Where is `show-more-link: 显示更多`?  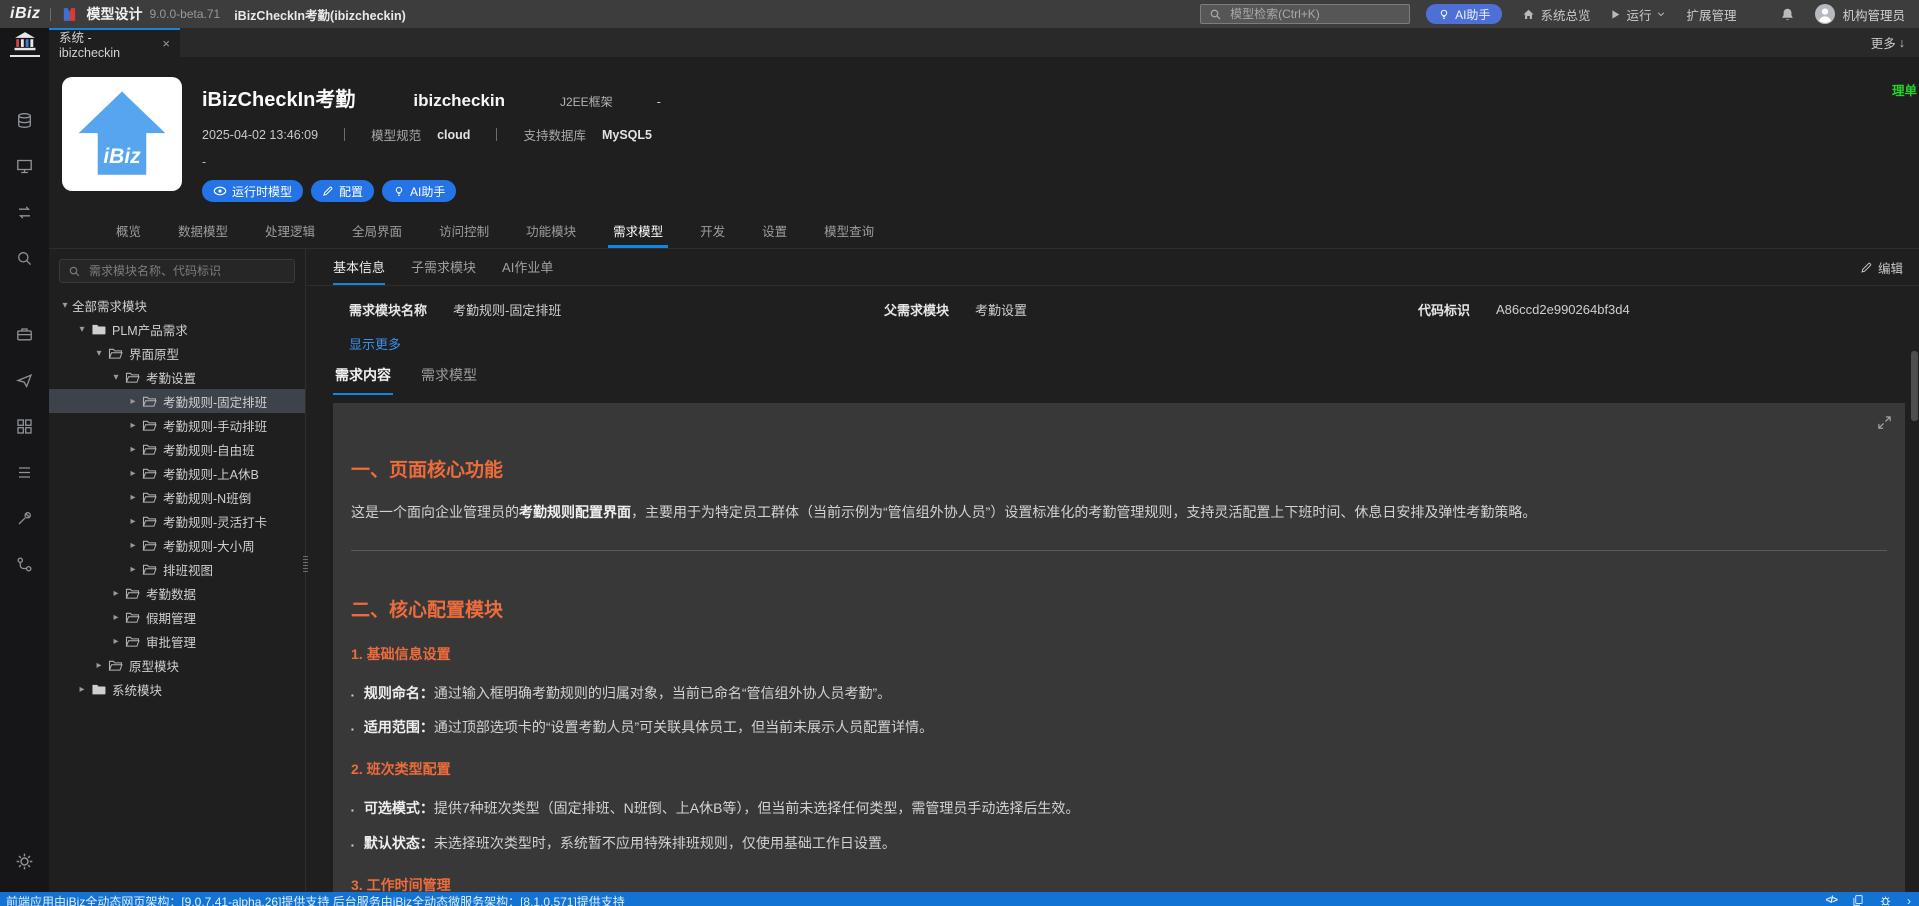
show-more-link: 显示更多 is located at coordinates (375, 343).